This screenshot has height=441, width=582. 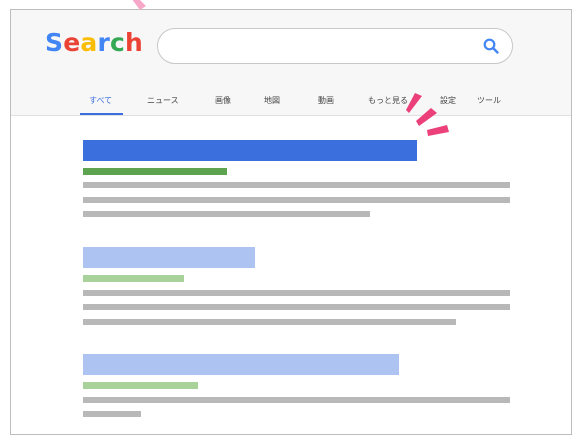 What do you see at coordinates (134, 42) in the screenshot?
I see `logo-letter: h` at bounding box center [134, 42].